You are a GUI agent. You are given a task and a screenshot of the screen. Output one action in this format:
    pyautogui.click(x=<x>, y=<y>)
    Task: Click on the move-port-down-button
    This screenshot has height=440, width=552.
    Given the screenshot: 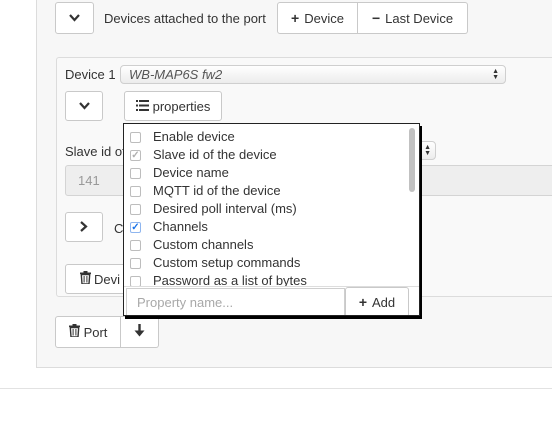 What is the action you would take?
    pyautogui.click(x=140, y=332)
    